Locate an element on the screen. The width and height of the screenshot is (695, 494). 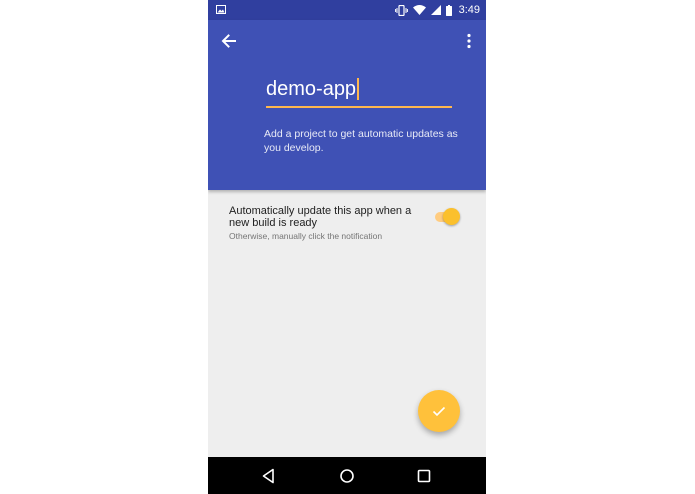
nav-recents-icon is located at coordinates (424, 476).